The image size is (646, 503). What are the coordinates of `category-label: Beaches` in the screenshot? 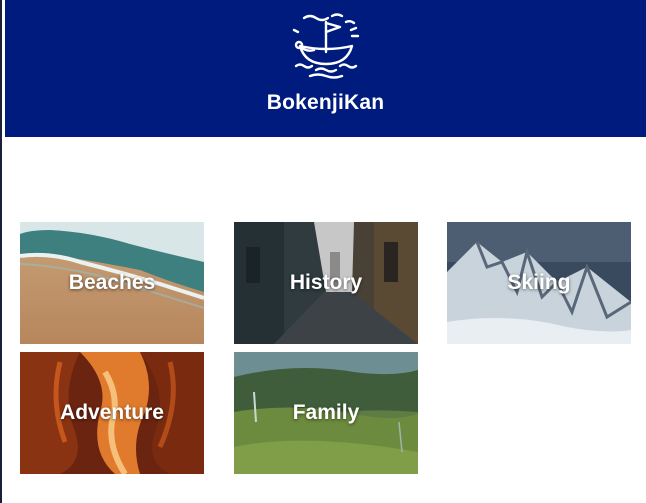 It's located at (112, 282).